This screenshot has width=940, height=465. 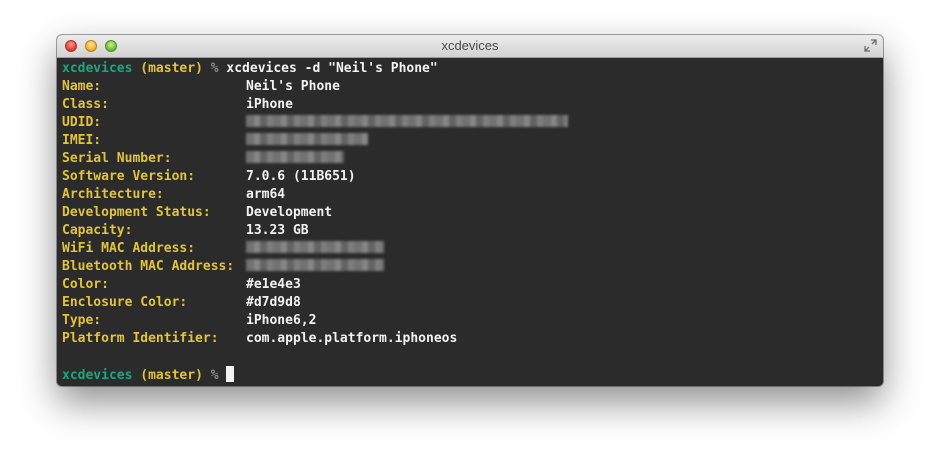 What do you see at coordinates (470, 159) in the screenshot?
I see `info-row: Serial Number:` at bounding box center [470, 159].